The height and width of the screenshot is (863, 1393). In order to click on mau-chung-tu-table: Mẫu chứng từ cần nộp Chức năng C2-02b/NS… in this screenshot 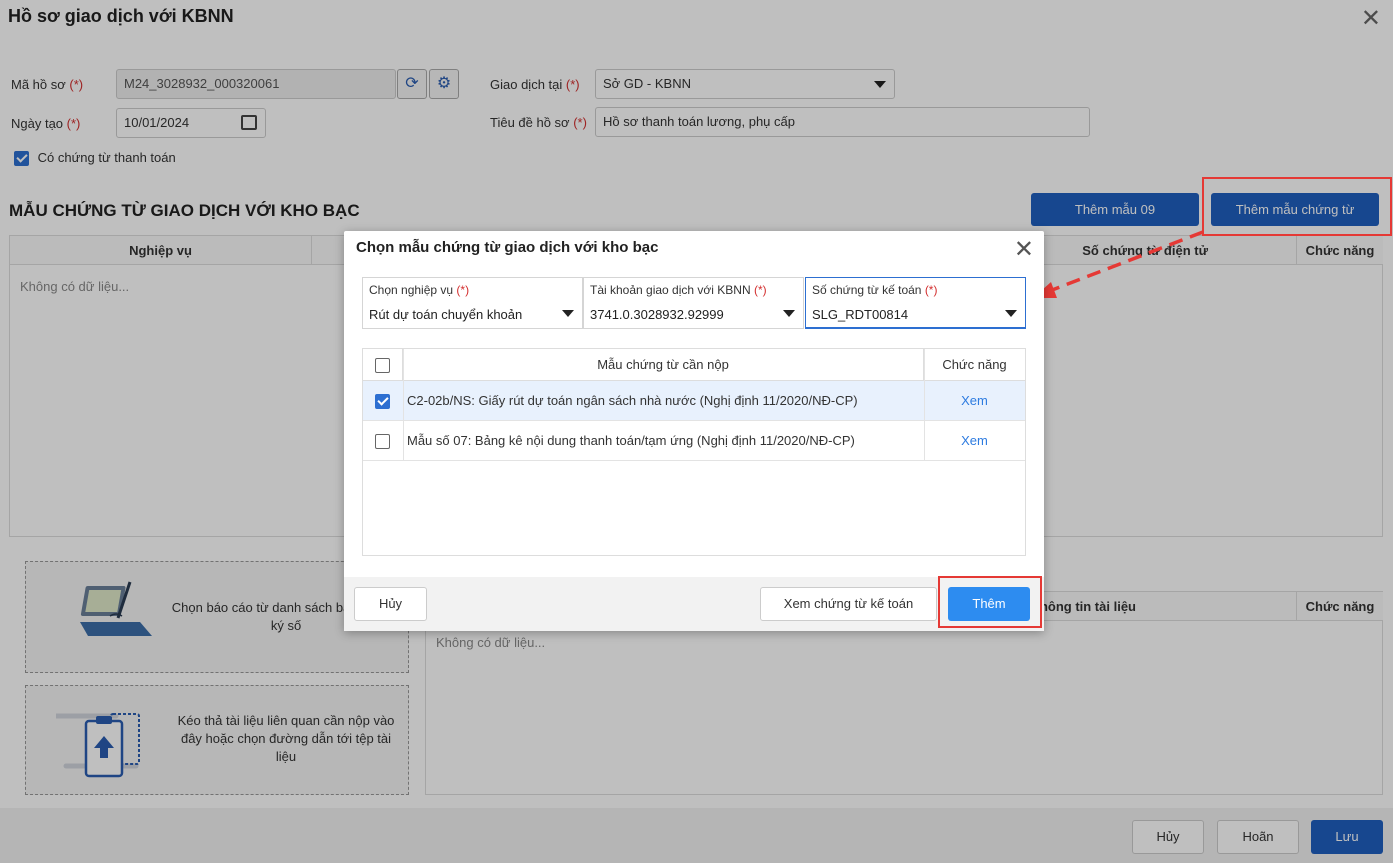, I will do `click(694, 452)`.